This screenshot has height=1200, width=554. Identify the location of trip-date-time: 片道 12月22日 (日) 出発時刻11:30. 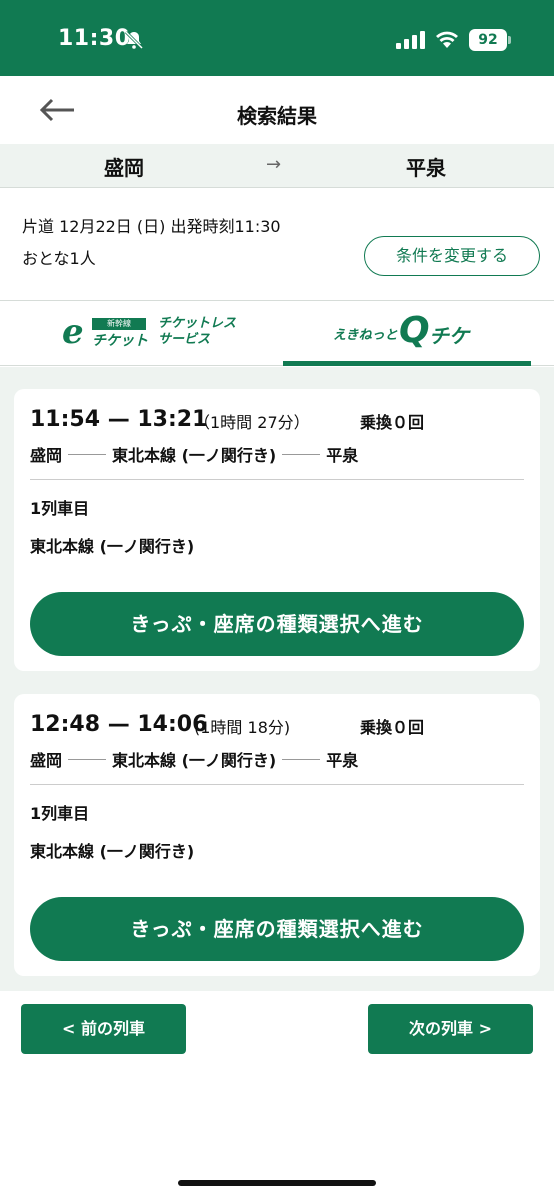
(151, 226).